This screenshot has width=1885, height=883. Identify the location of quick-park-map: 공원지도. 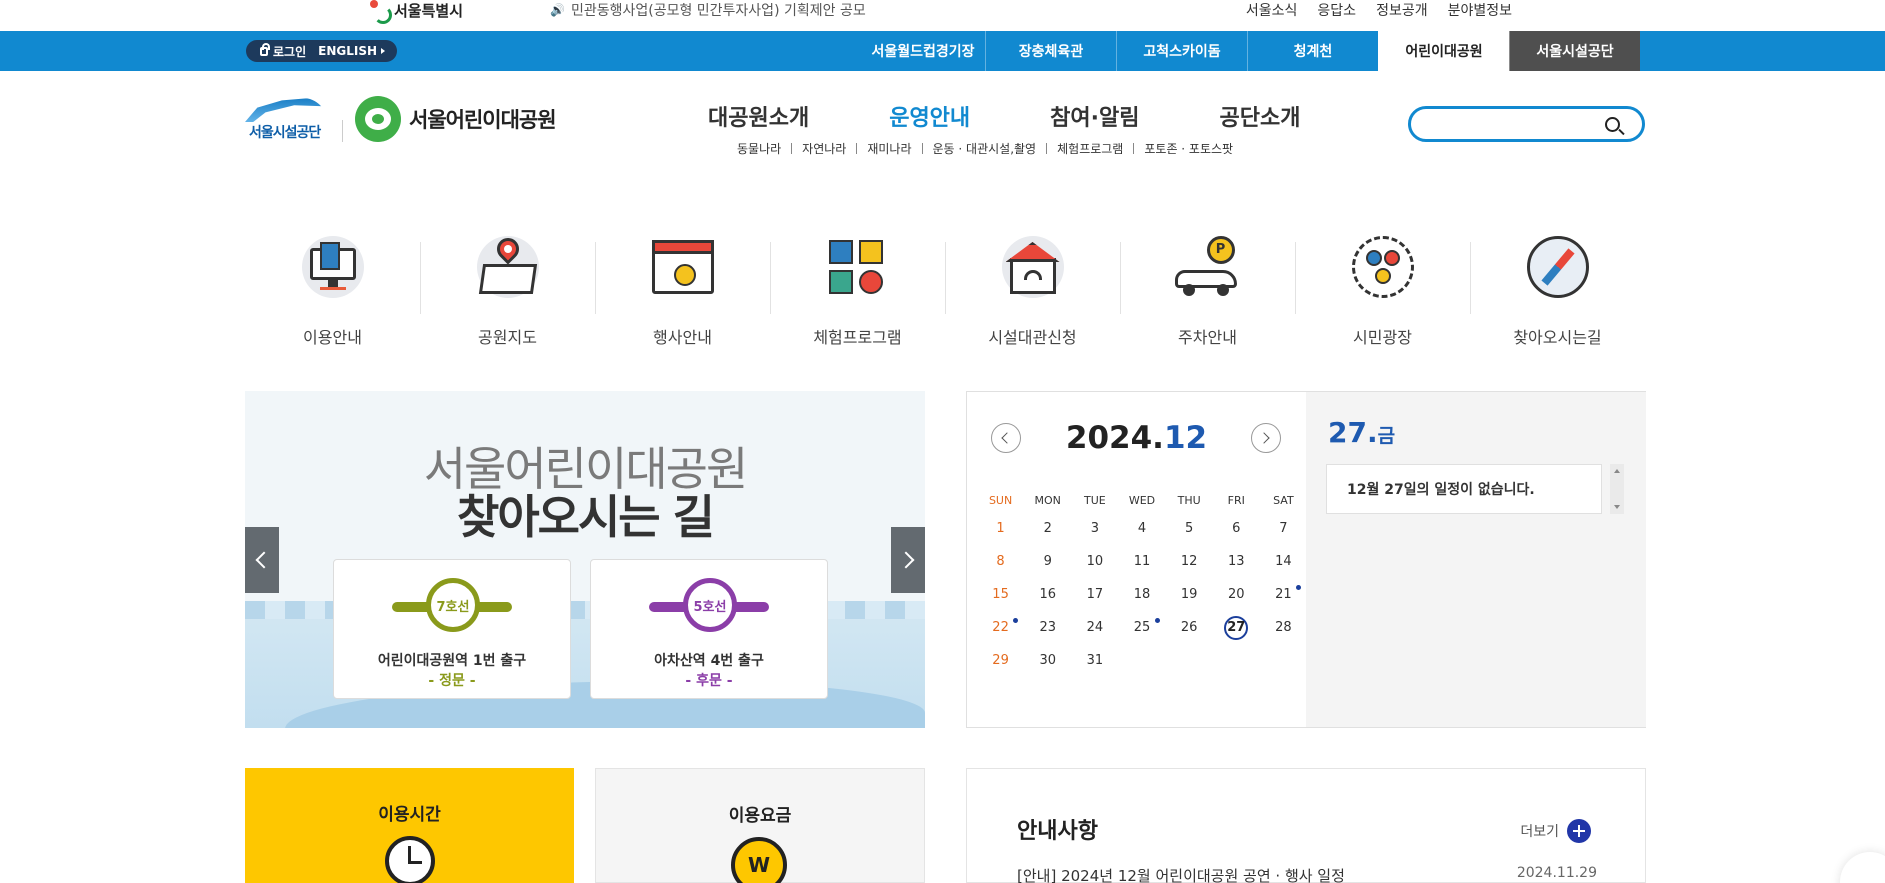
(507, 290).